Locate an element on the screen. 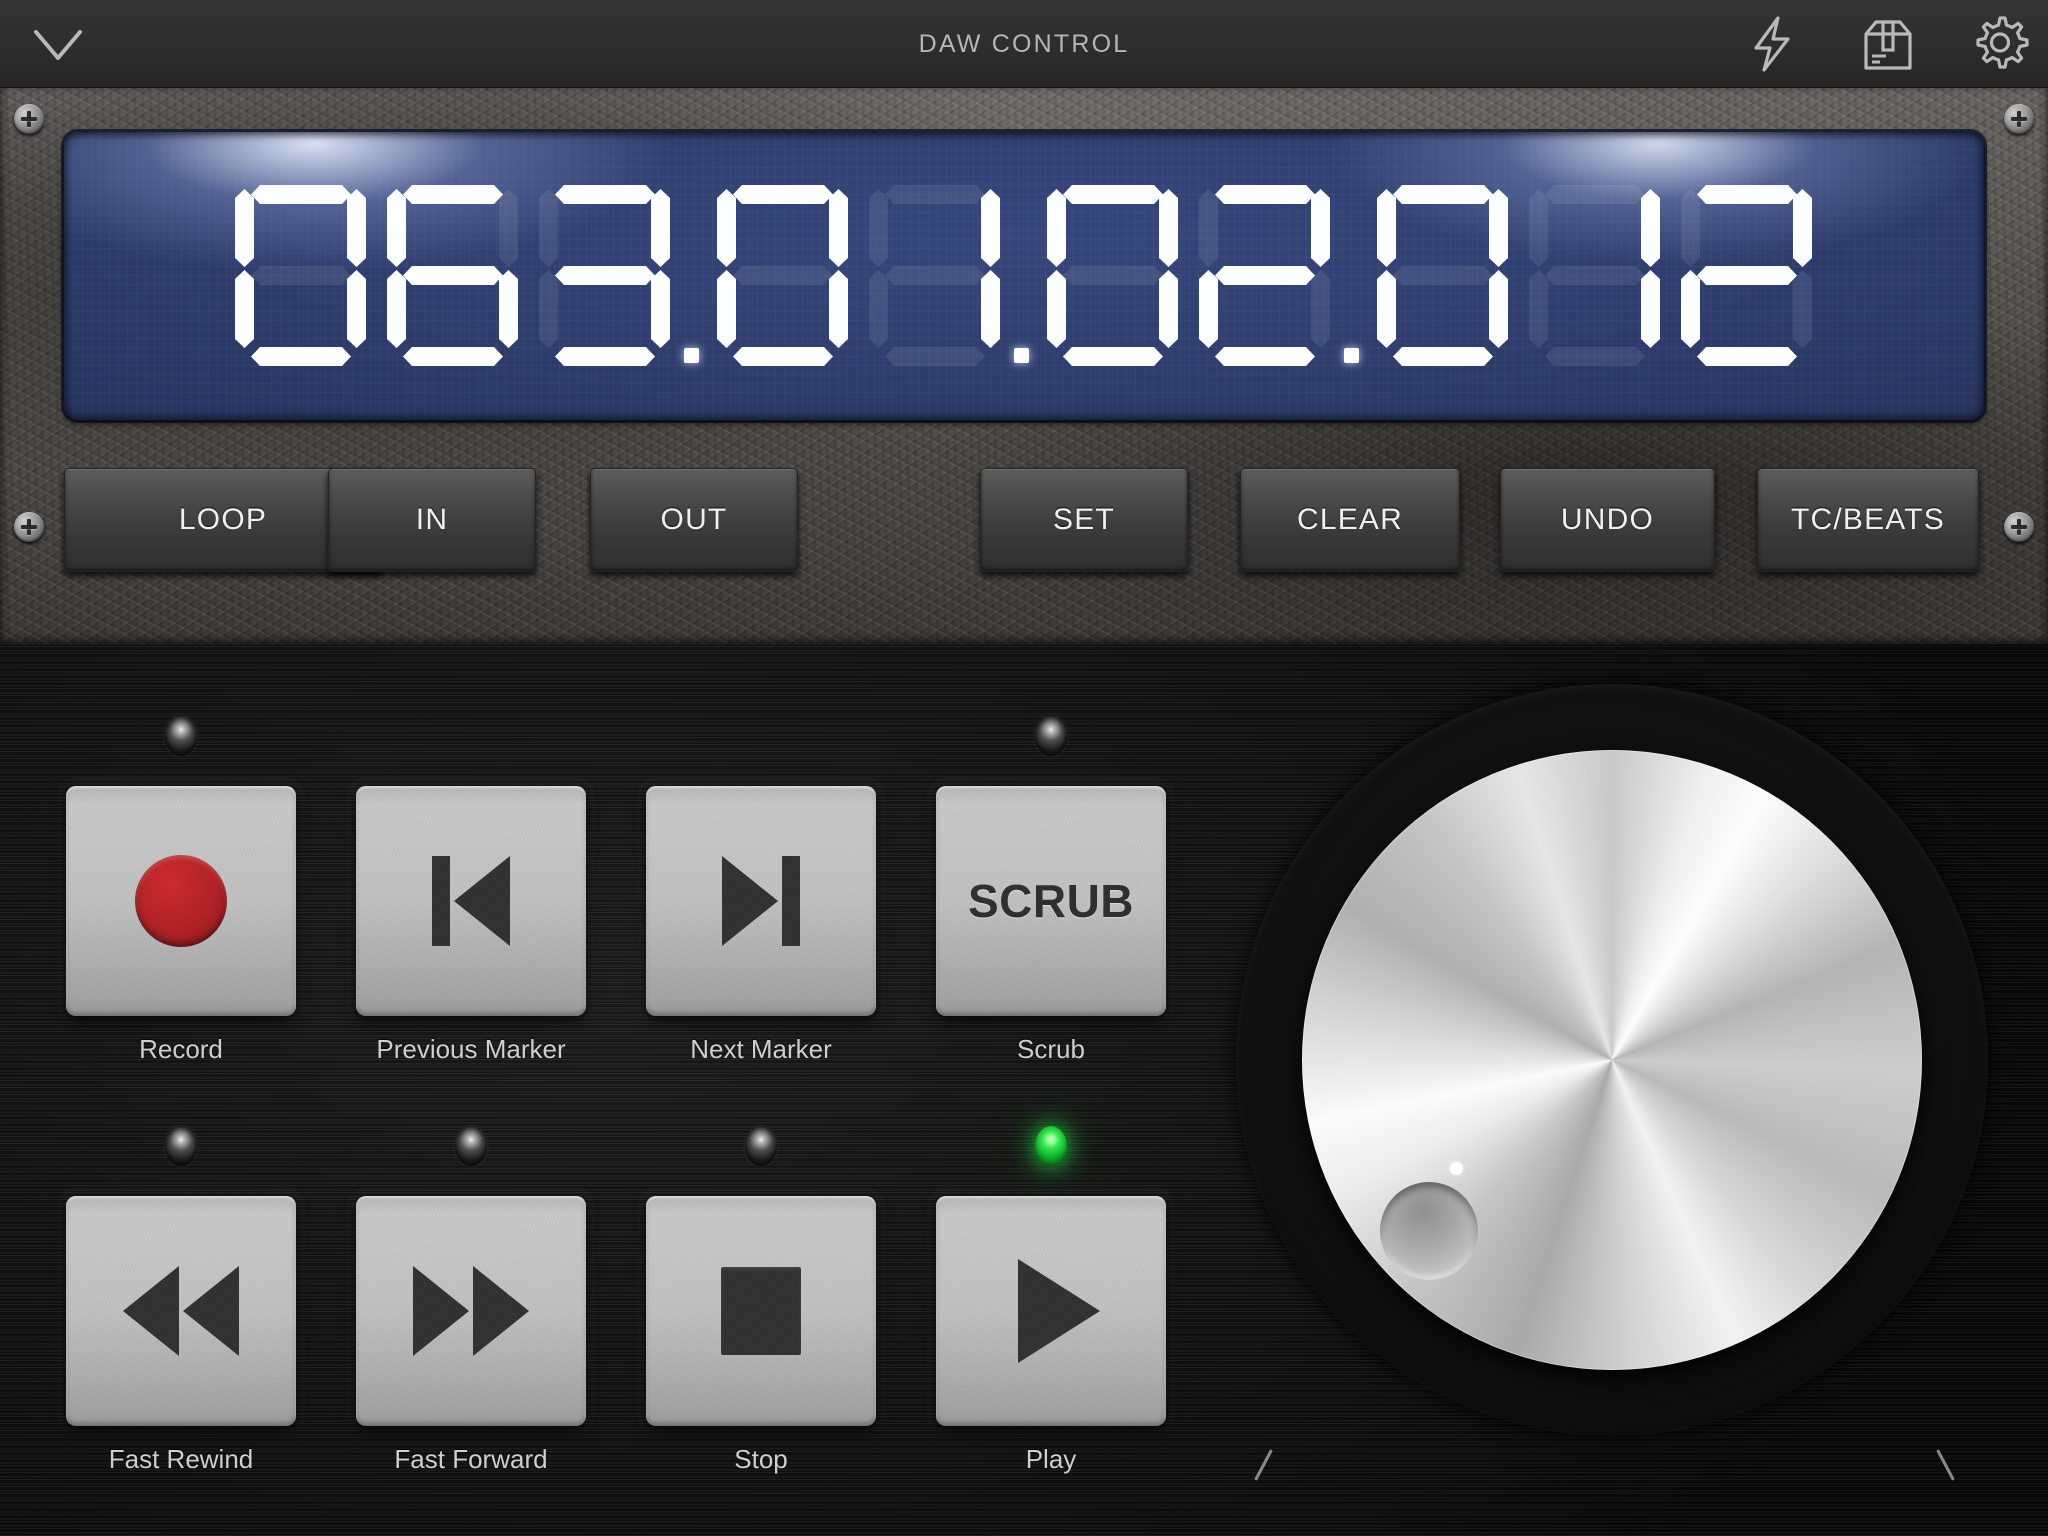  fast-rewind-label: Fast Rewind is located at coordinates (181, 1459).